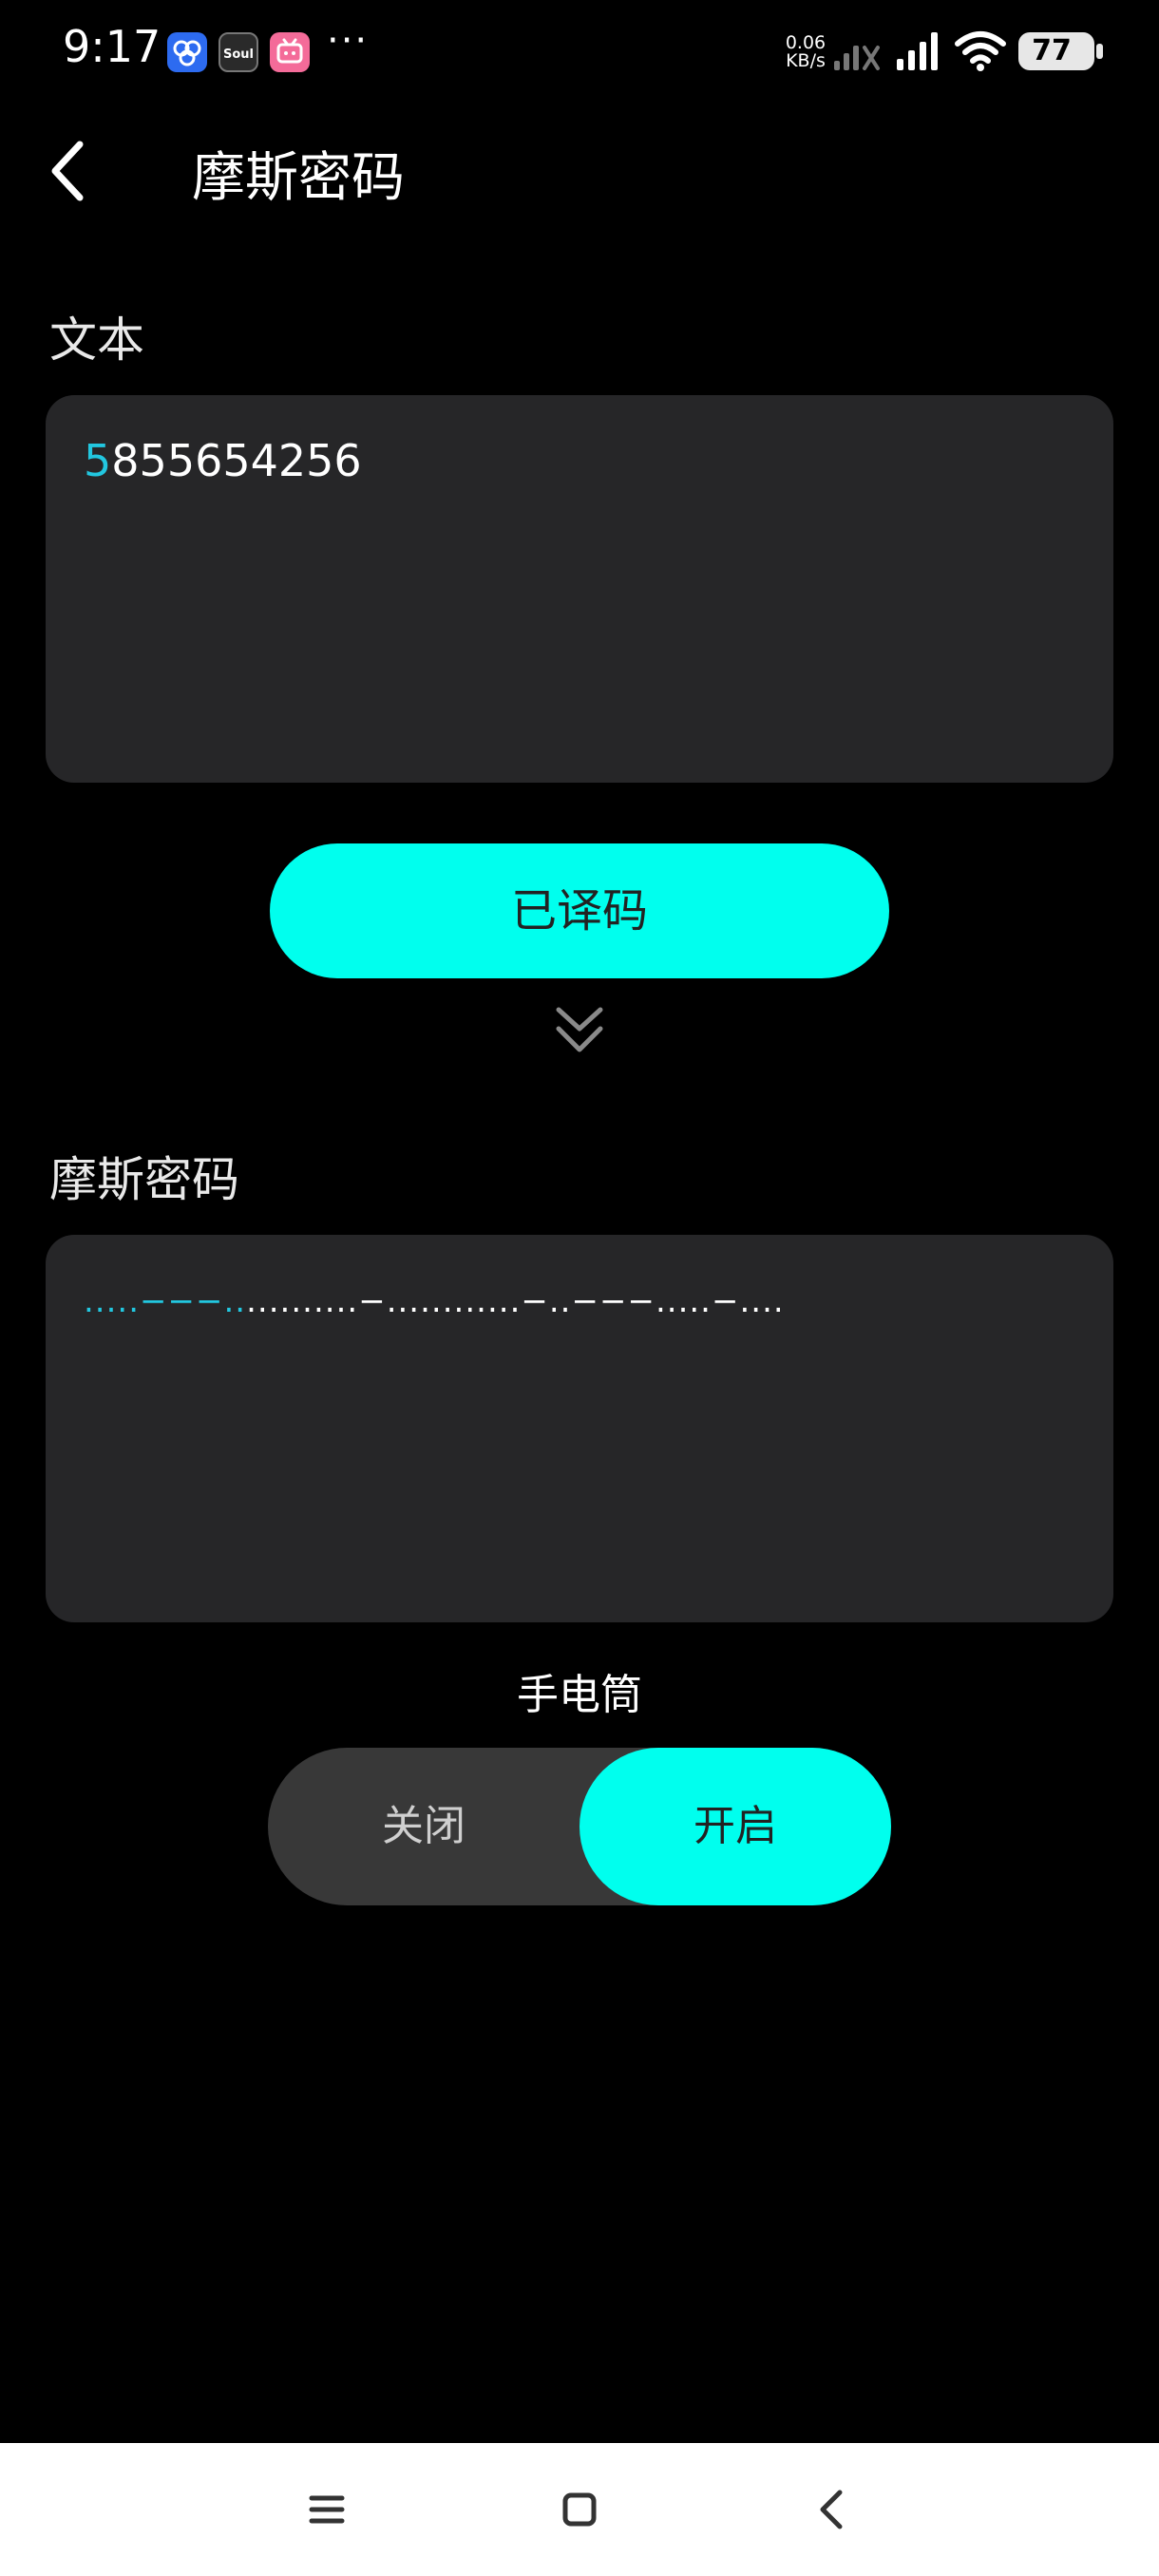 This screenshot has width=1159, height=2576. I want to click on text-input-value: 5855654256, so click(223, 460).